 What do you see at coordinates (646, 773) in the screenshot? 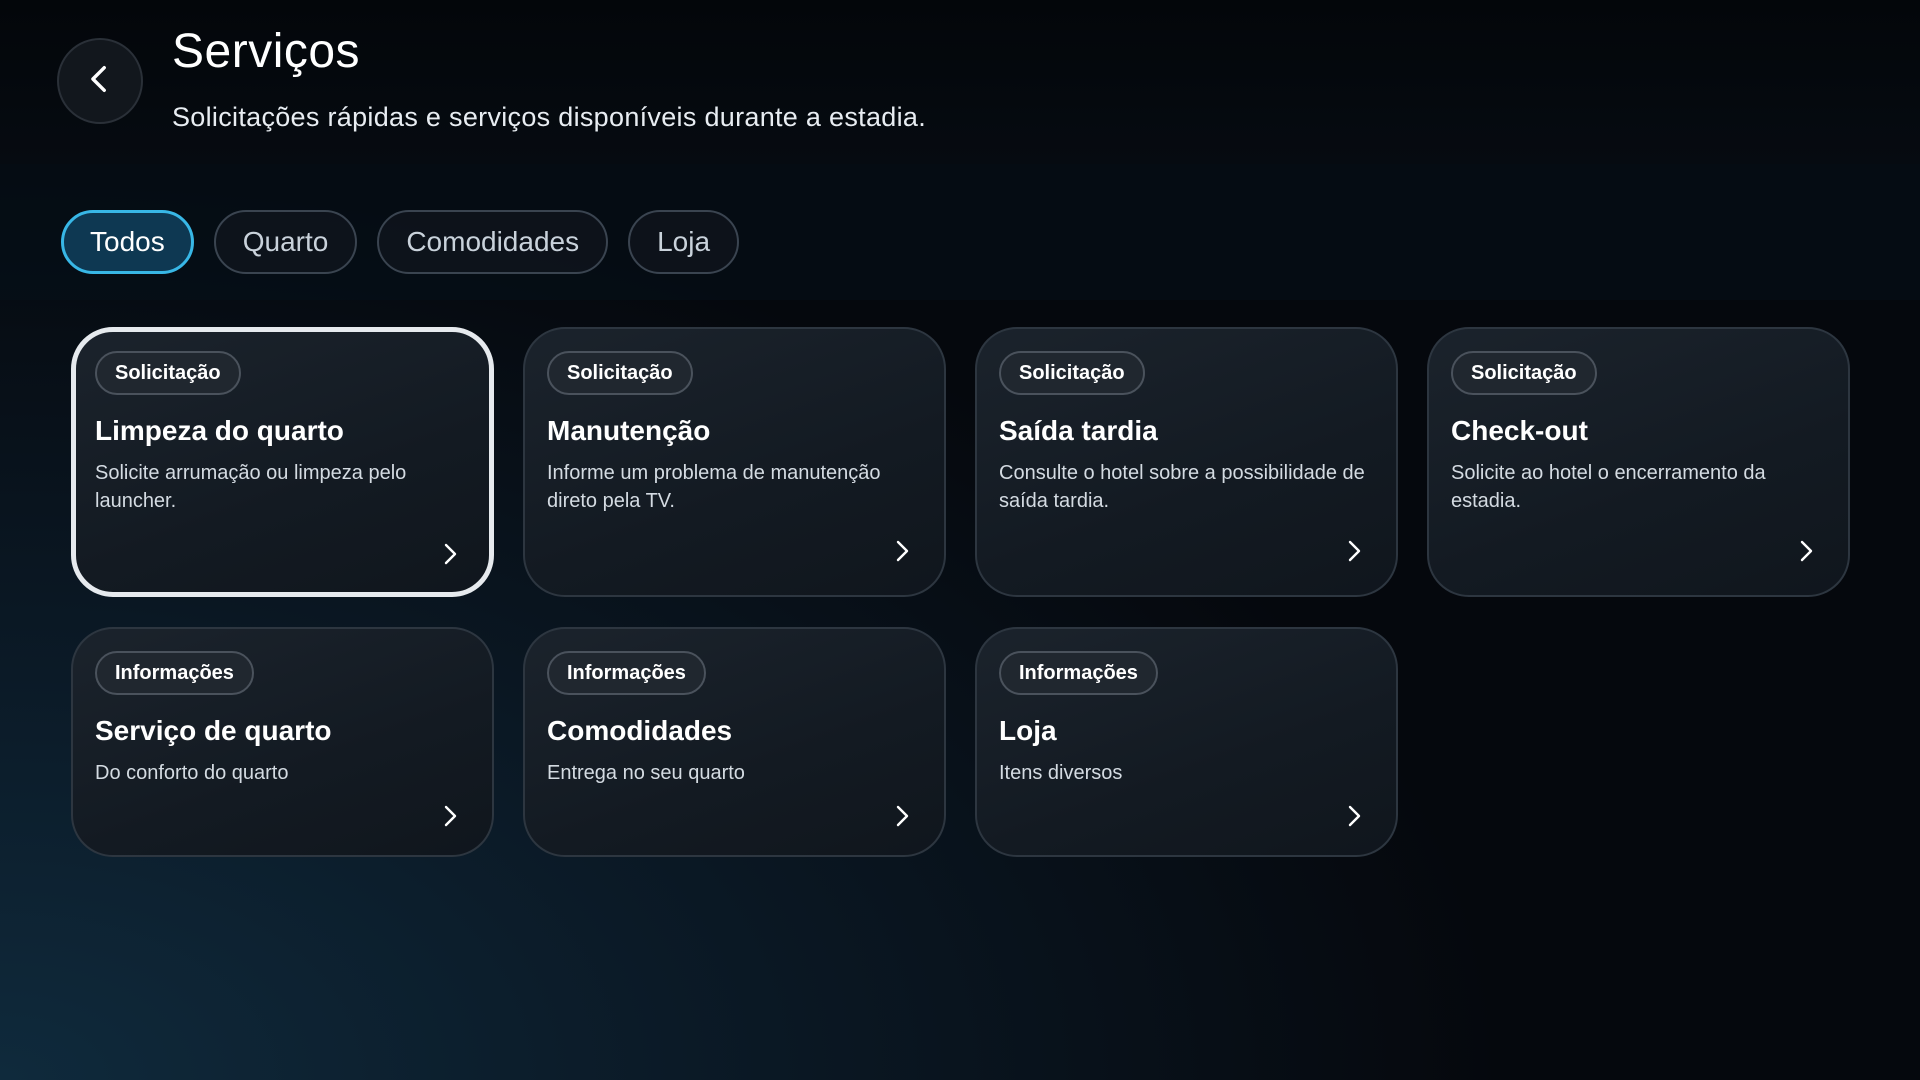
I see `card-description: Entrega no seu quarto` at bounding box center [646, 773].